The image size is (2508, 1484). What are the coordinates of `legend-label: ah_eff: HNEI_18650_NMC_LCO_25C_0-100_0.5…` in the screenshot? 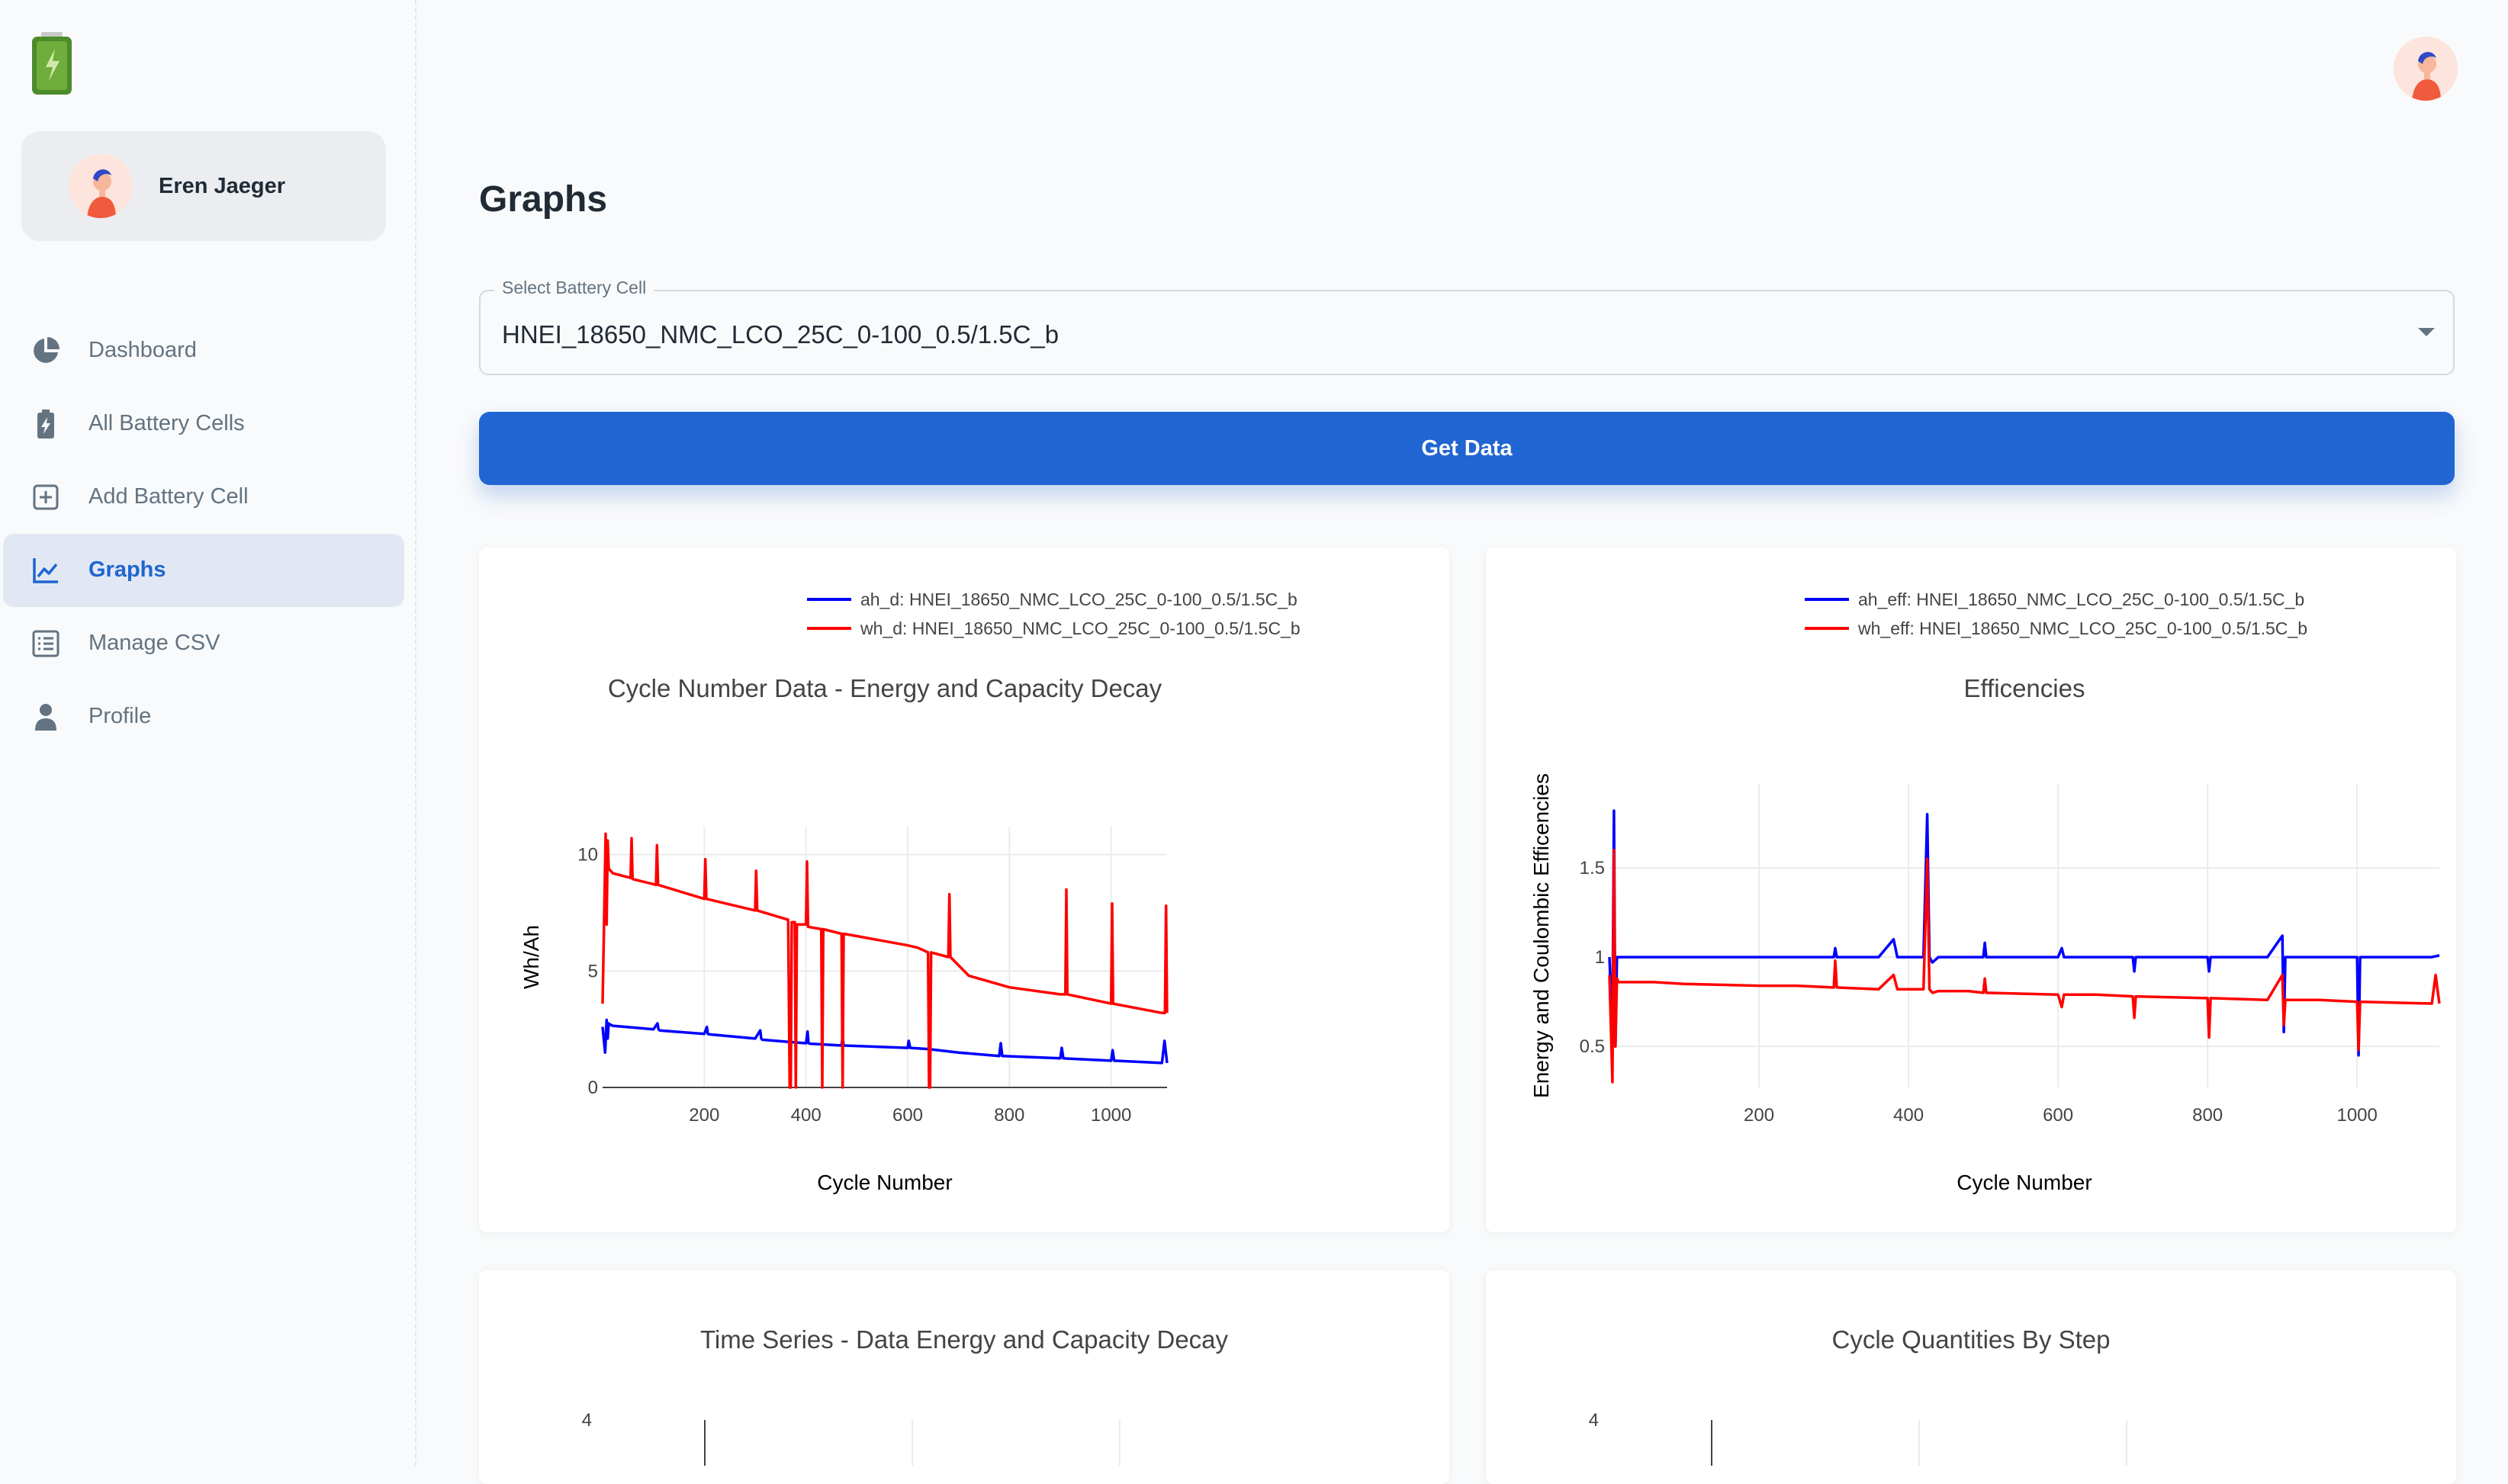 It's located at (2081, 599).